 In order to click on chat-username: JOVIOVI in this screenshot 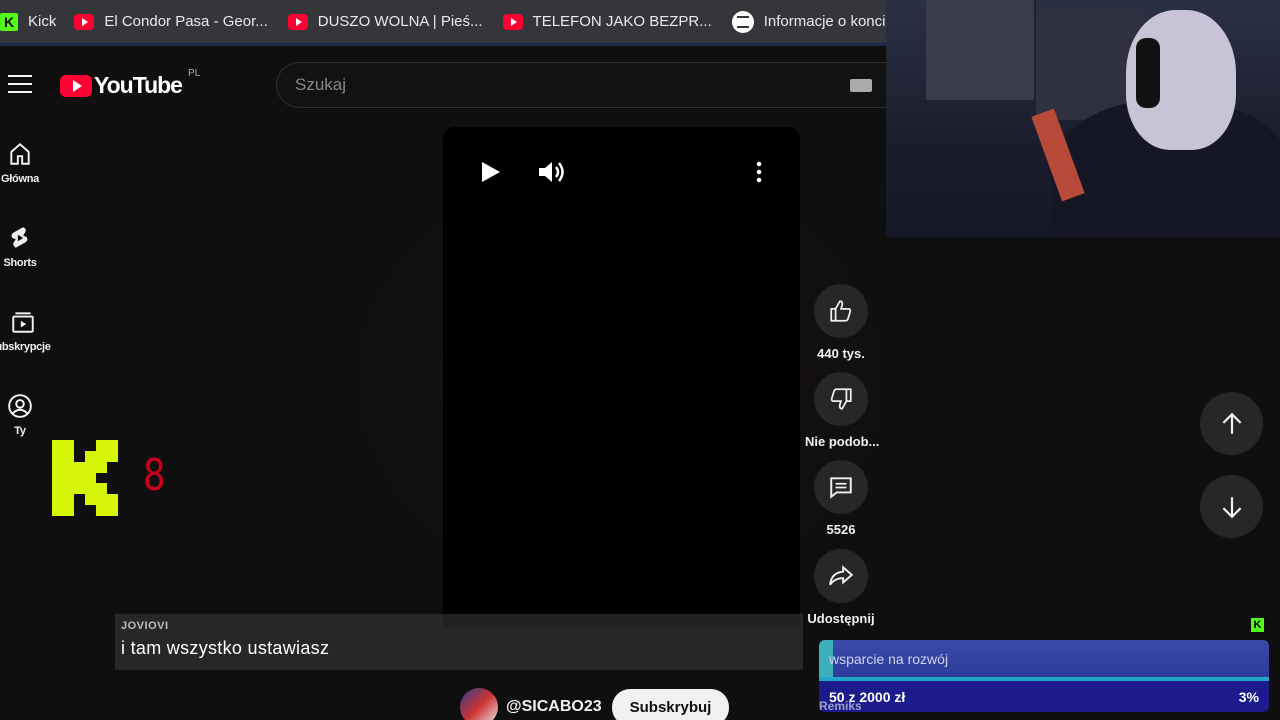, I will do `click(145, 626)`.